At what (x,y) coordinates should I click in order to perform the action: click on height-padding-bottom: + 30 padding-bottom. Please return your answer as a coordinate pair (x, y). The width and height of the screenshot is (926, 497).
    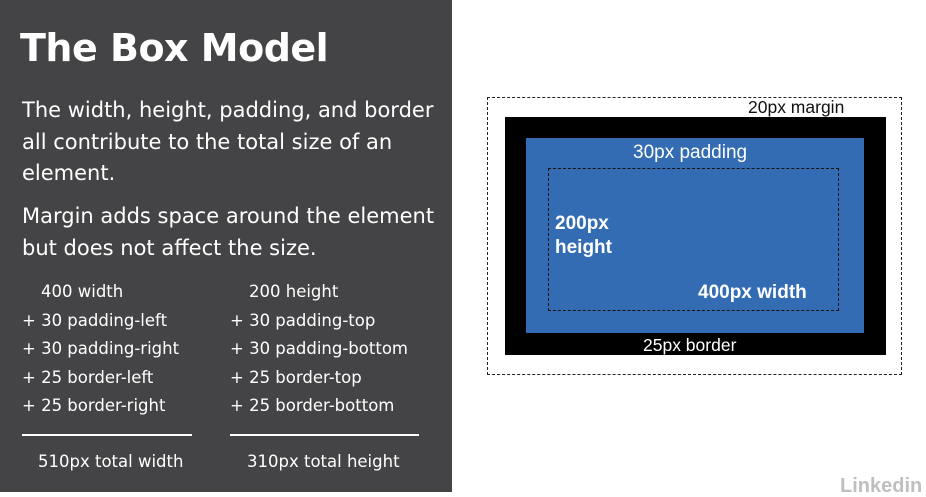
    Looking at the image, I should click on (319, 348).